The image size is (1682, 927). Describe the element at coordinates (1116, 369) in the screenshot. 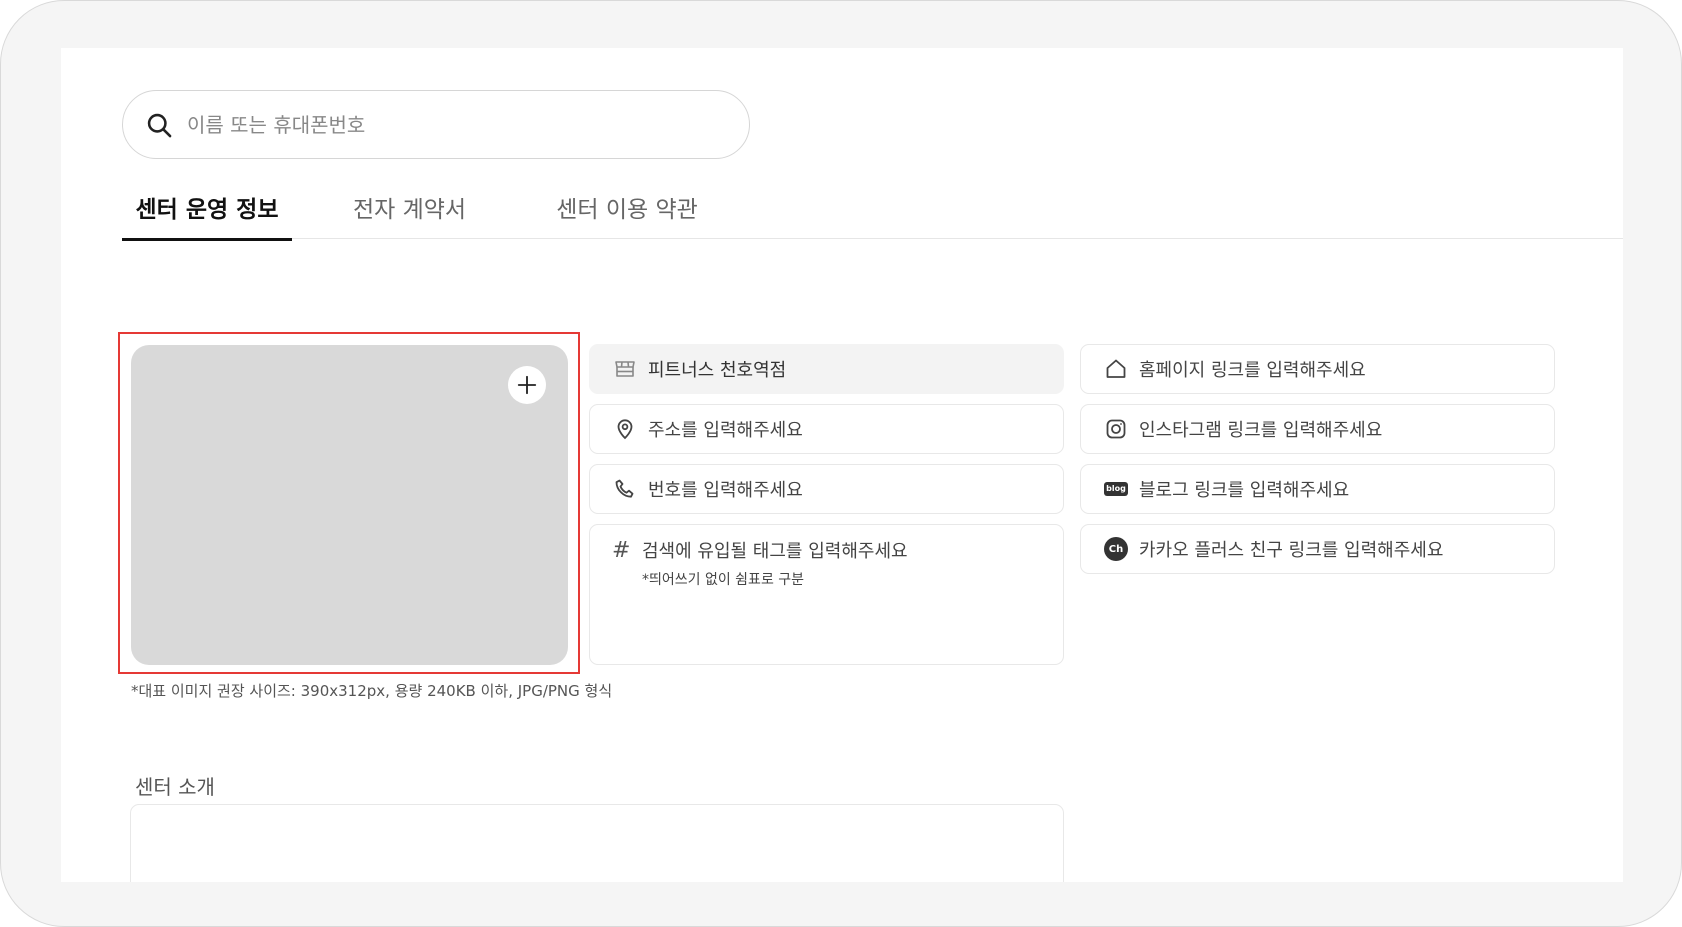

I see `home-icon` at that location.